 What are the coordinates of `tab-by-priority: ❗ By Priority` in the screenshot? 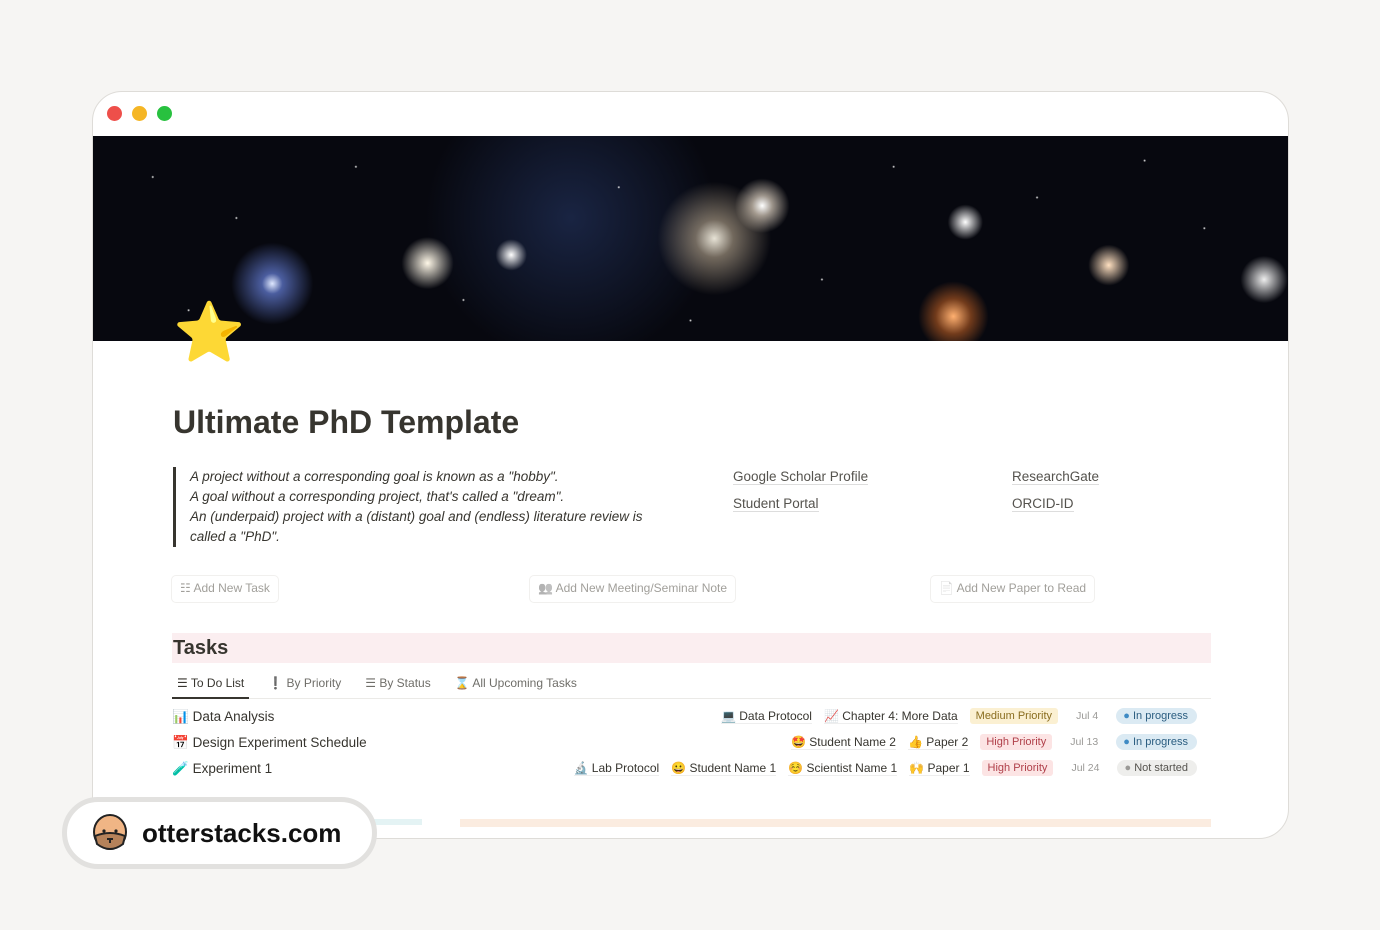 It's located at (304, 686).